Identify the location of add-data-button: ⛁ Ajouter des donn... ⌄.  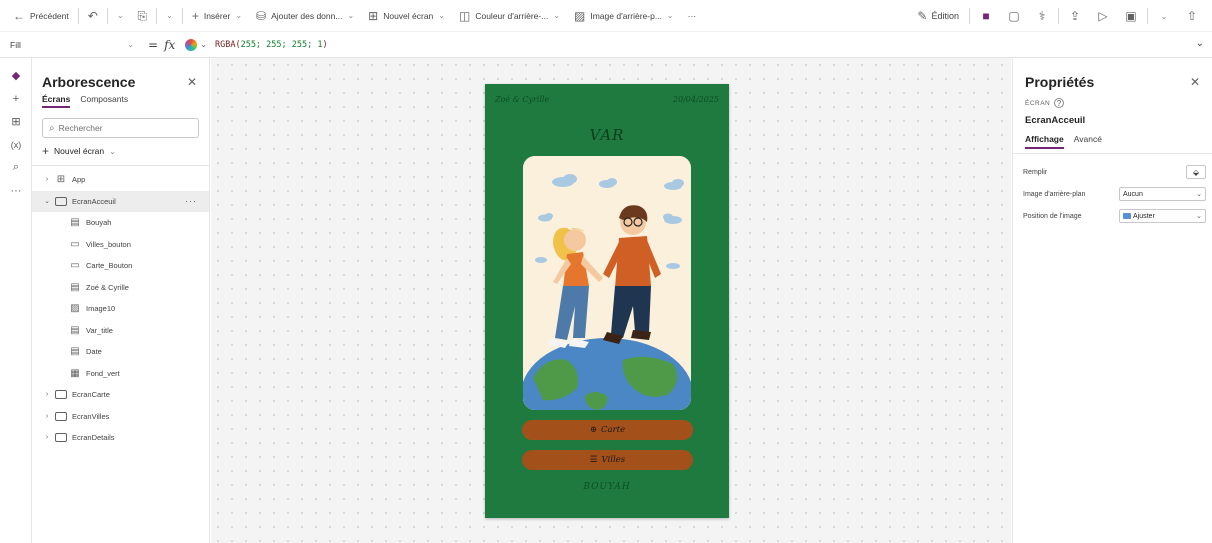
(305, 16).